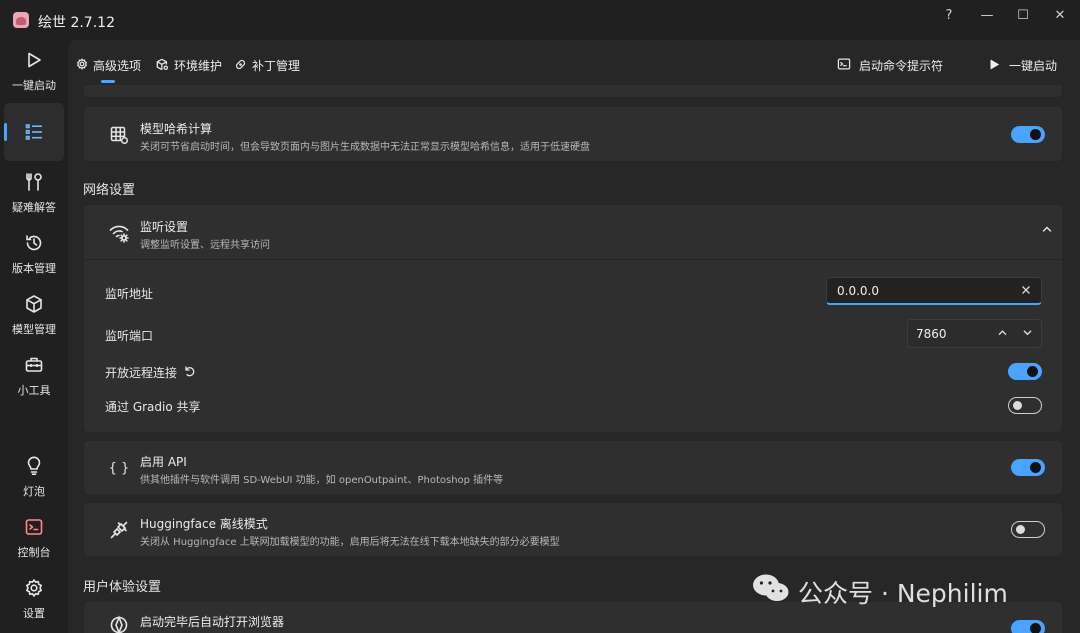  Describe the element at coordinates (1060, 15) in the screenshot. I see `close-window-button: ✕` at that location.